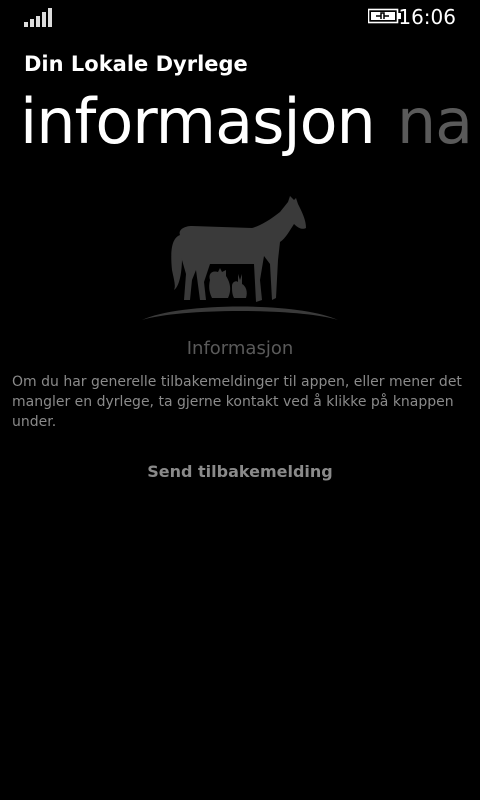 This screenshot has width=480, height=800. I want to click on pivot-header: informasjon na, so click(246, 130).